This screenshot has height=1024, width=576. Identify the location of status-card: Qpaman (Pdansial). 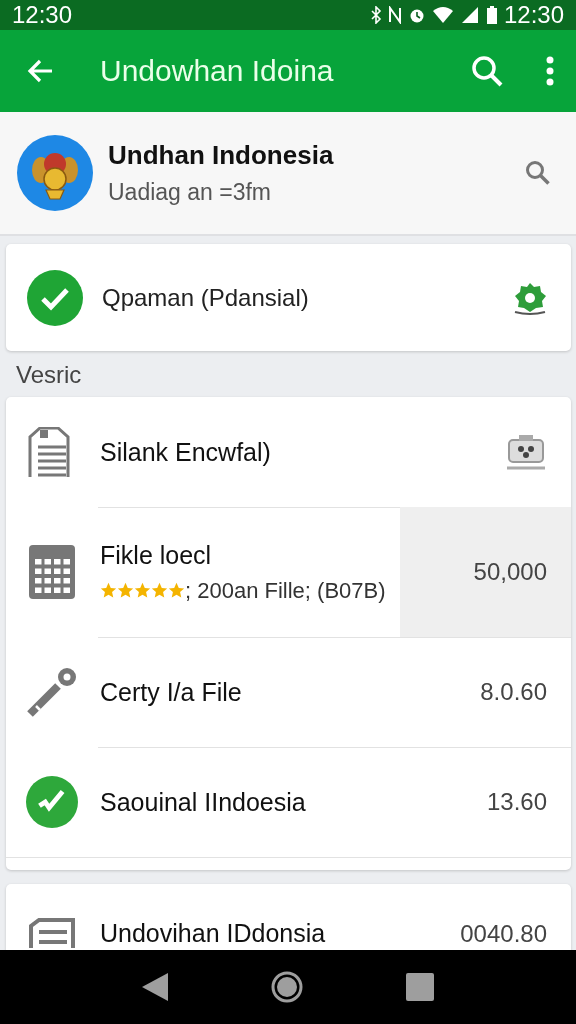
(288, 297).